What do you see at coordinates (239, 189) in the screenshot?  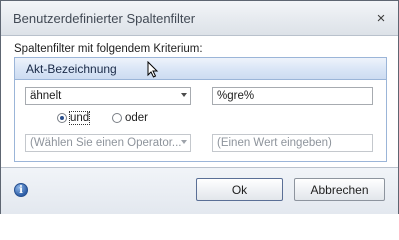 I see `ok-button: Ok` at bounding box center [239, 189].